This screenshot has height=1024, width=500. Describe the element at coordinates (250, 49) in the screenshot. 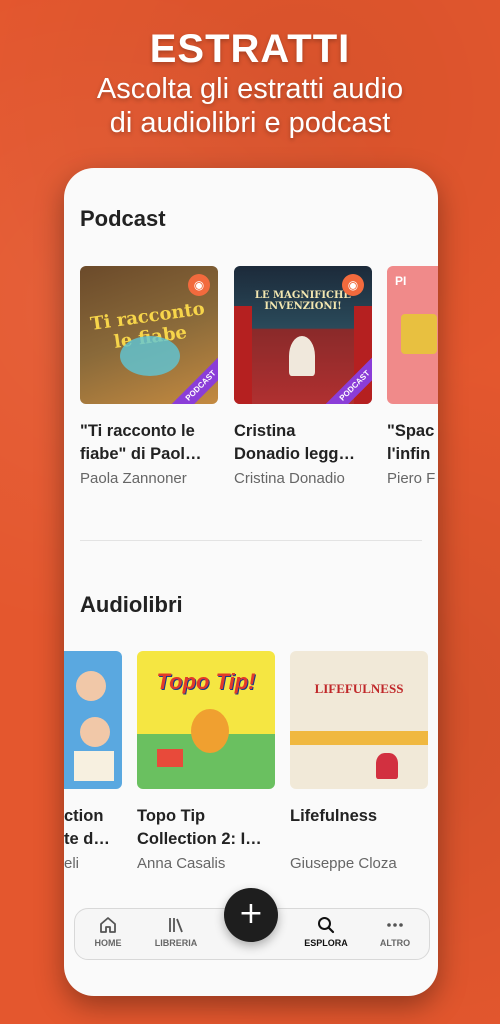

I see `promo-title: ESTRATTI` at that location.